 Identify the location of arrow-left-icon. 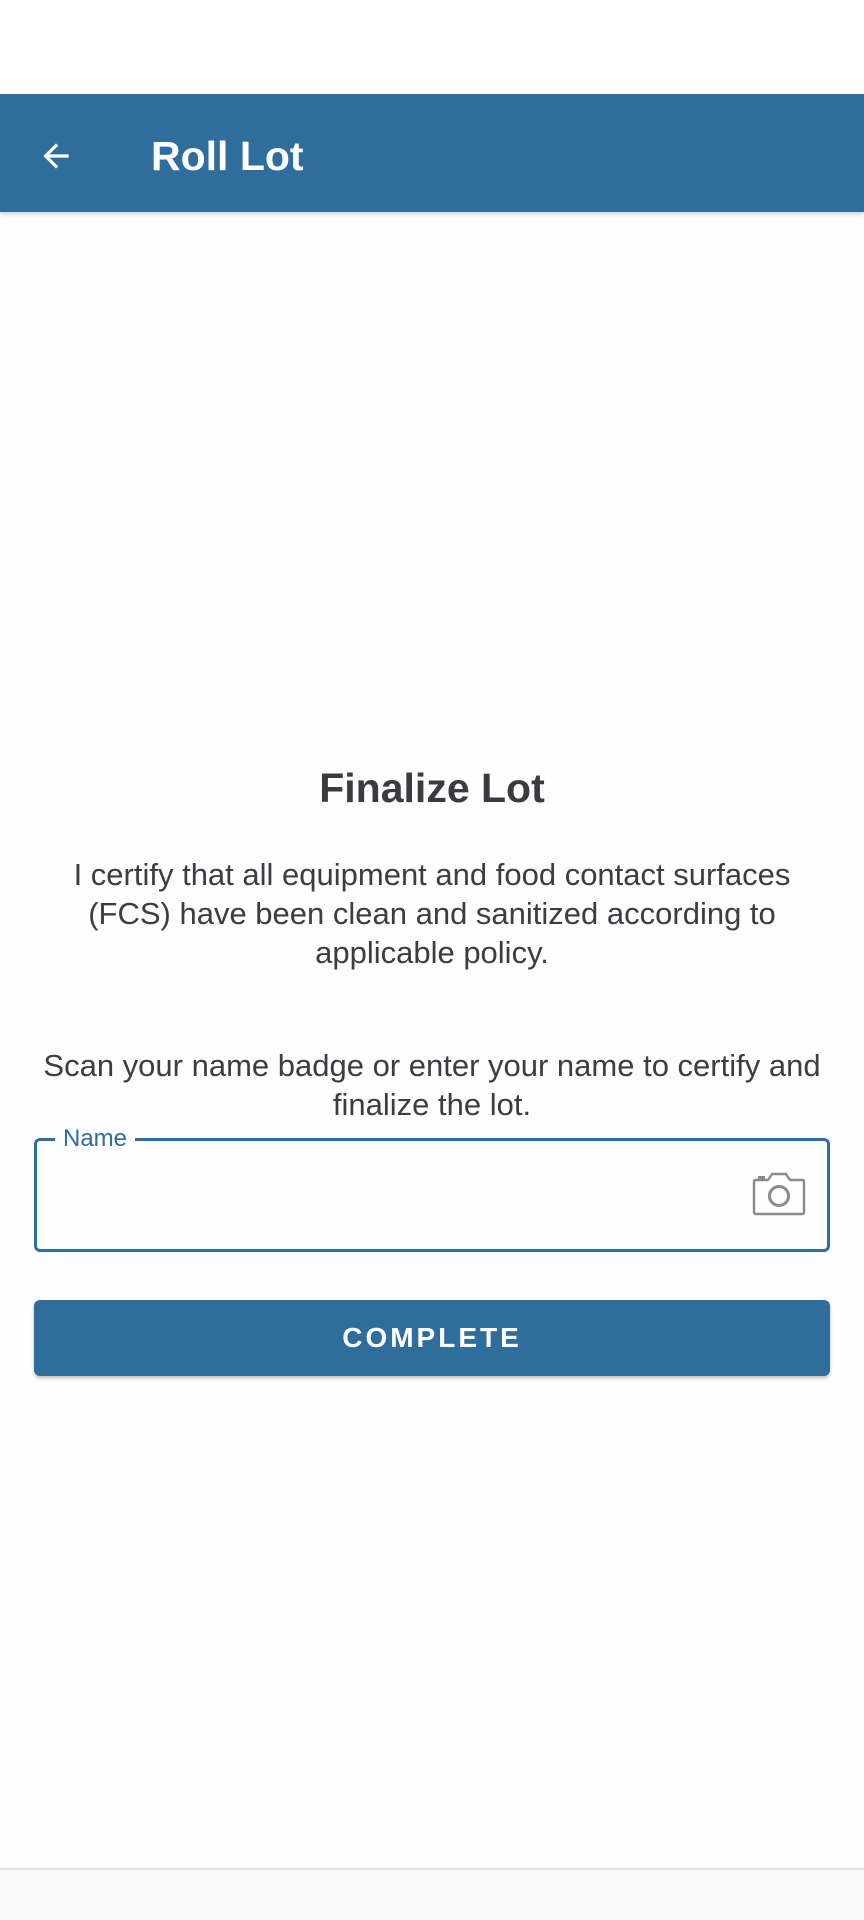
(56, 156).